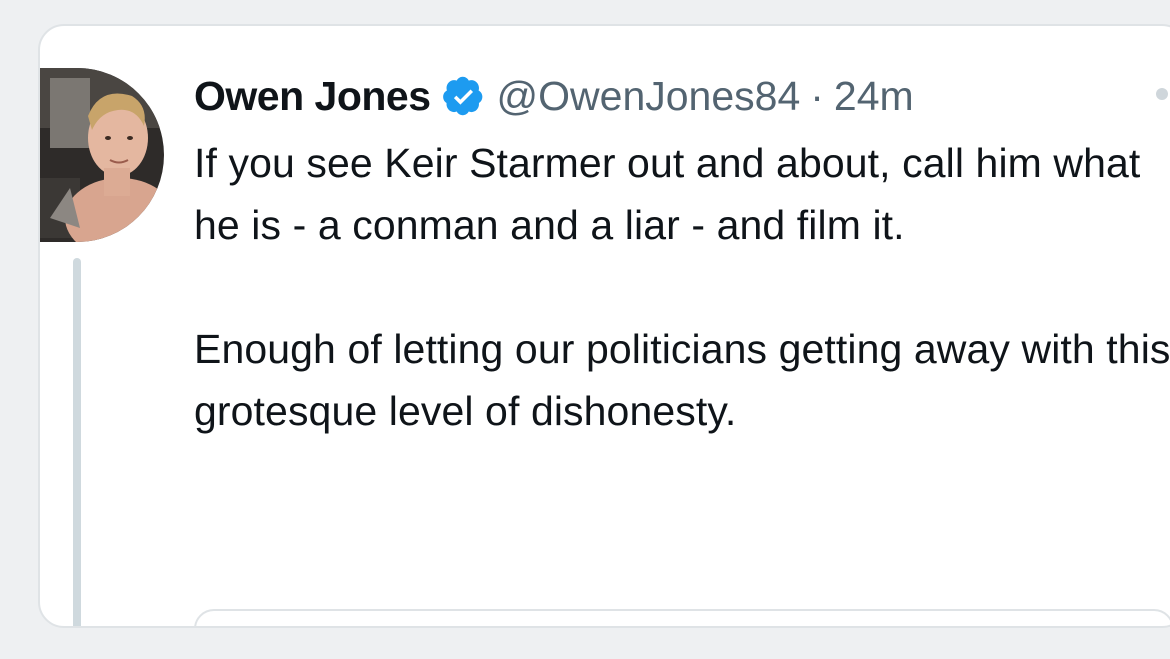 Image resolution: width=1170 pixels, height=659 pixels. Describe the element at coordinates (463, 96) in the screenshot. I see `verified-badge-icon` at that location.